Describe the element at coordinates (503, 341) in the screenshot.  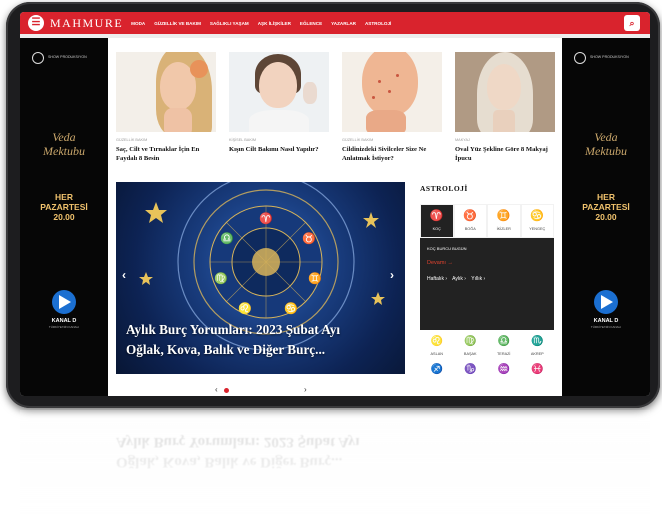
I see `libra-icon: ♎` at that location.